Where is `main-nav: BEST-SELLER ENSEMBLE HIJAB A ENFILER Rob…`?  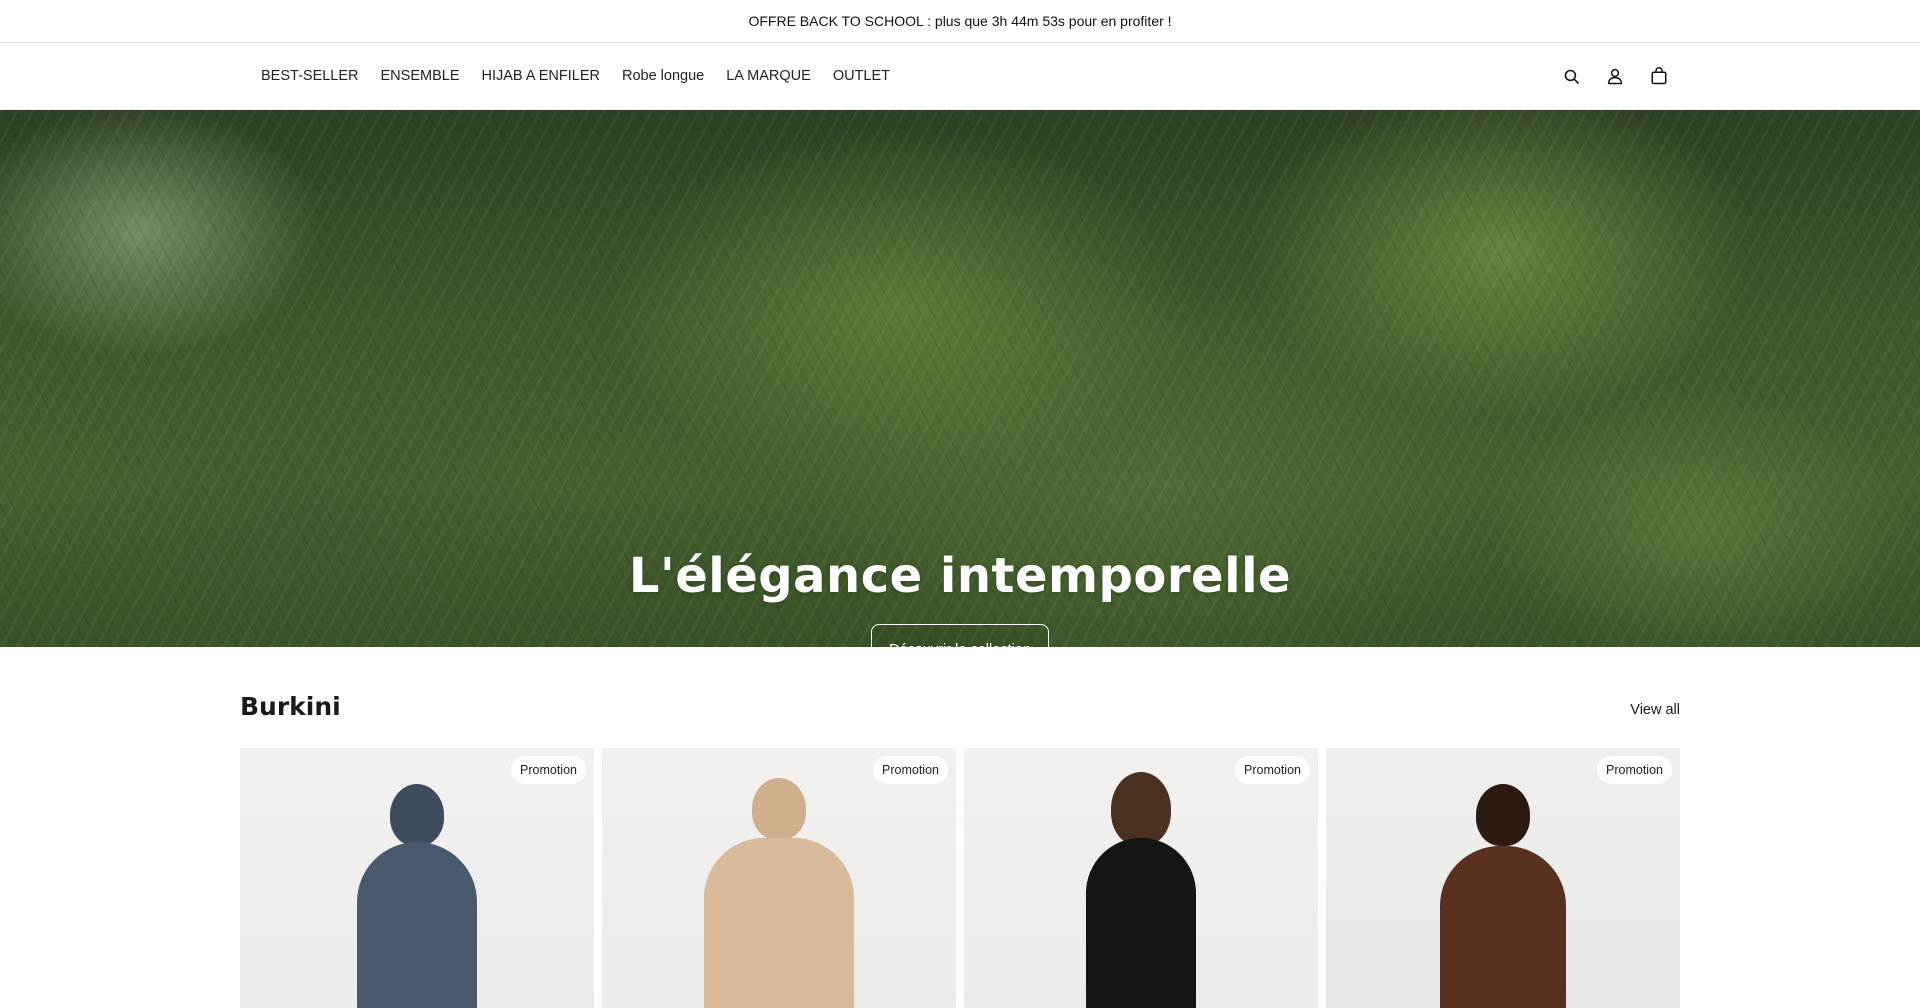
main-nav: BEST-SELLER ENSEMBLE HIJAB A ENFILER Rob… is located at coordinates (586, 76).